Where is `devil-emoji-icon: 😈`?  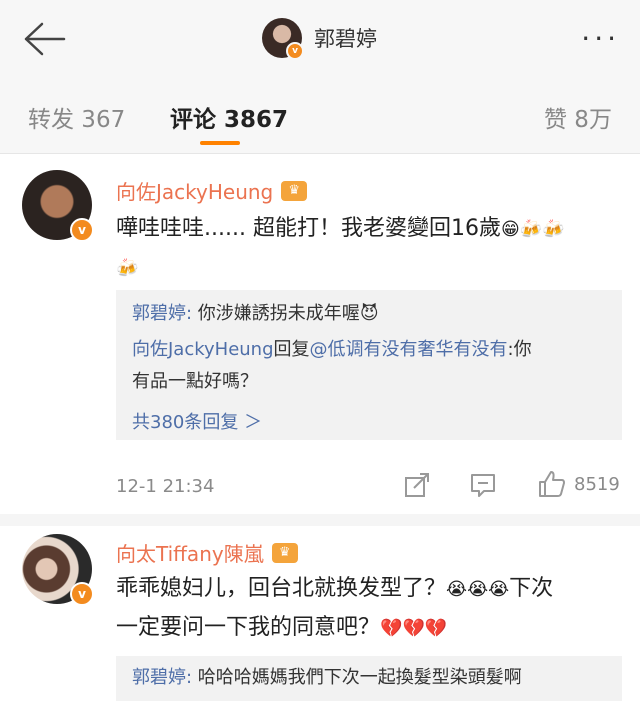
devil-emoji-icon: 😈 is located at coordinates (369, 313).